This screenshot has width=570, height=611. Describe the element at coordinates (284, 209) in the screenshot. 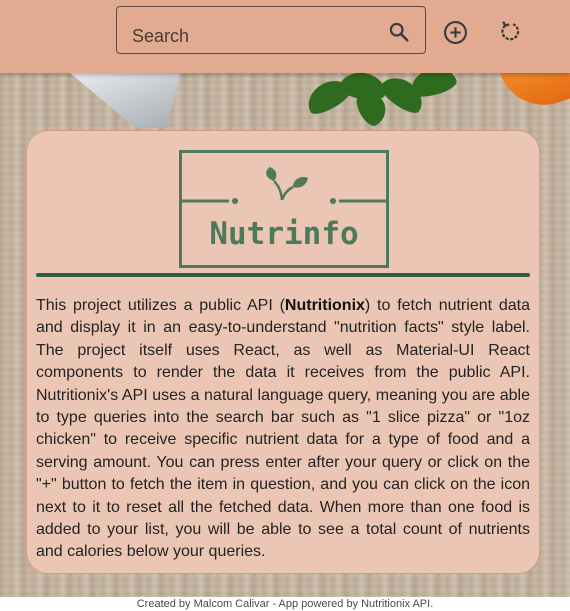

I see `nutrinfo-logo: Nutrinfo` at that location.